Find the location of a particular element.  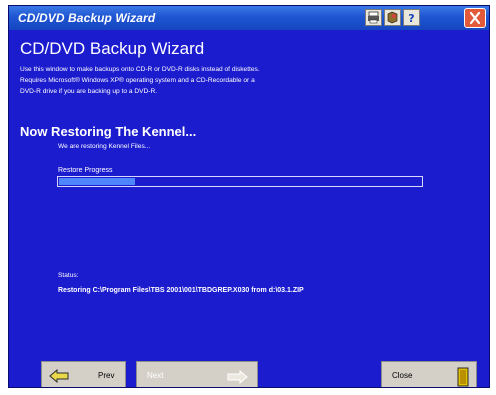

next-button-label: Next is located at coordinates (155, 375).